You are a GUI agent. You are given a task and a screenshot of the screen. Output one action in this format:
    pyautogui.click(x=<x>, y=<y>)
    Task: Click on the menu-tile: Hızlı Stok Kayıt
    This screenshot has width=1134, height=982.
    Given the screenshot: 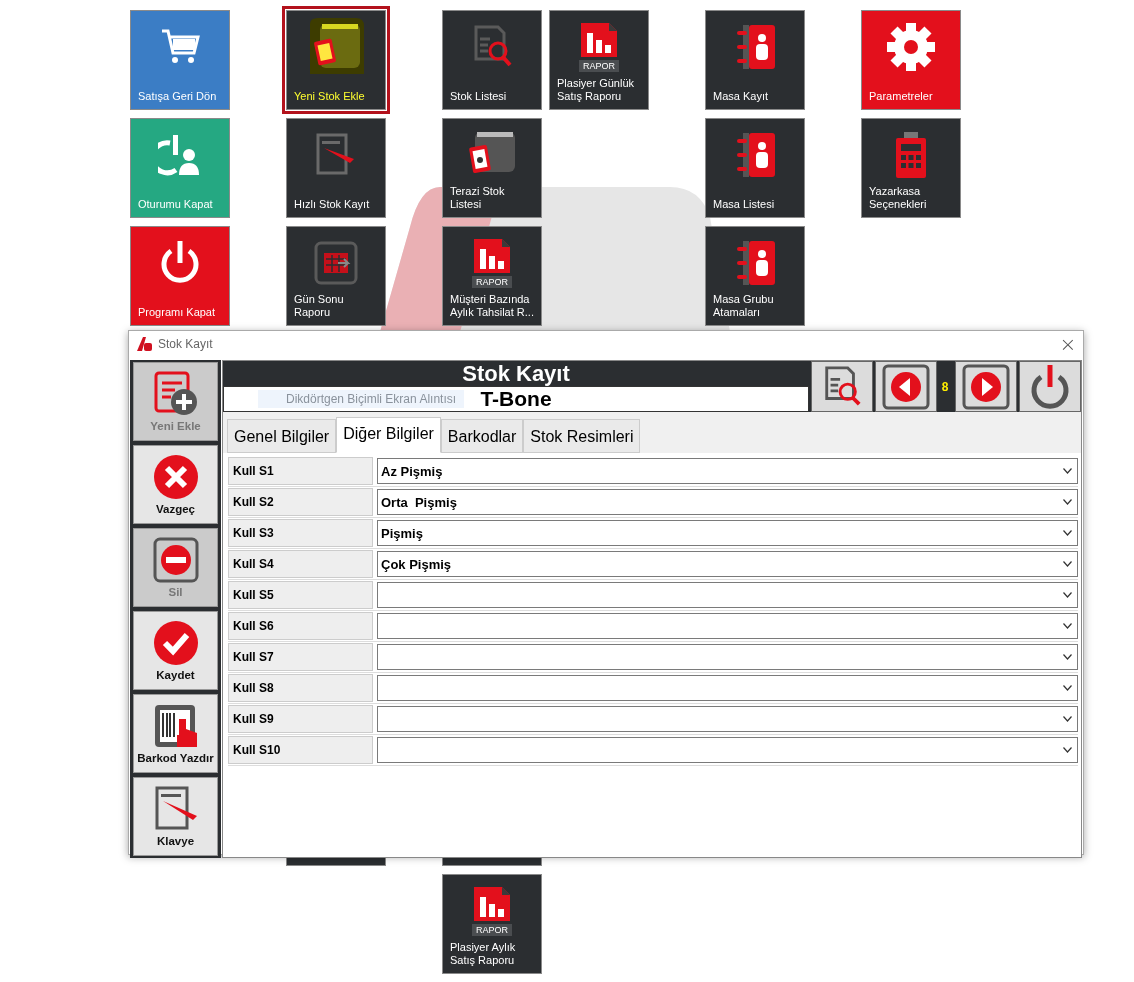 What is the action you would take?
    pyautogui.click(x=336, y=168)
    